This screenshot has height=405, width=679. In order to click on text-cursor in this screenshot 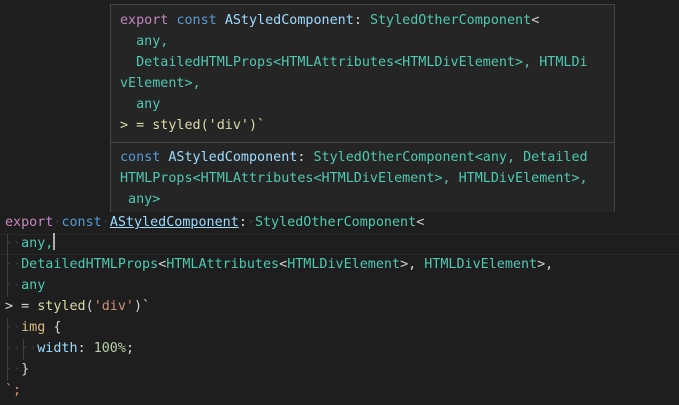, I will do `click(54, 241)`.